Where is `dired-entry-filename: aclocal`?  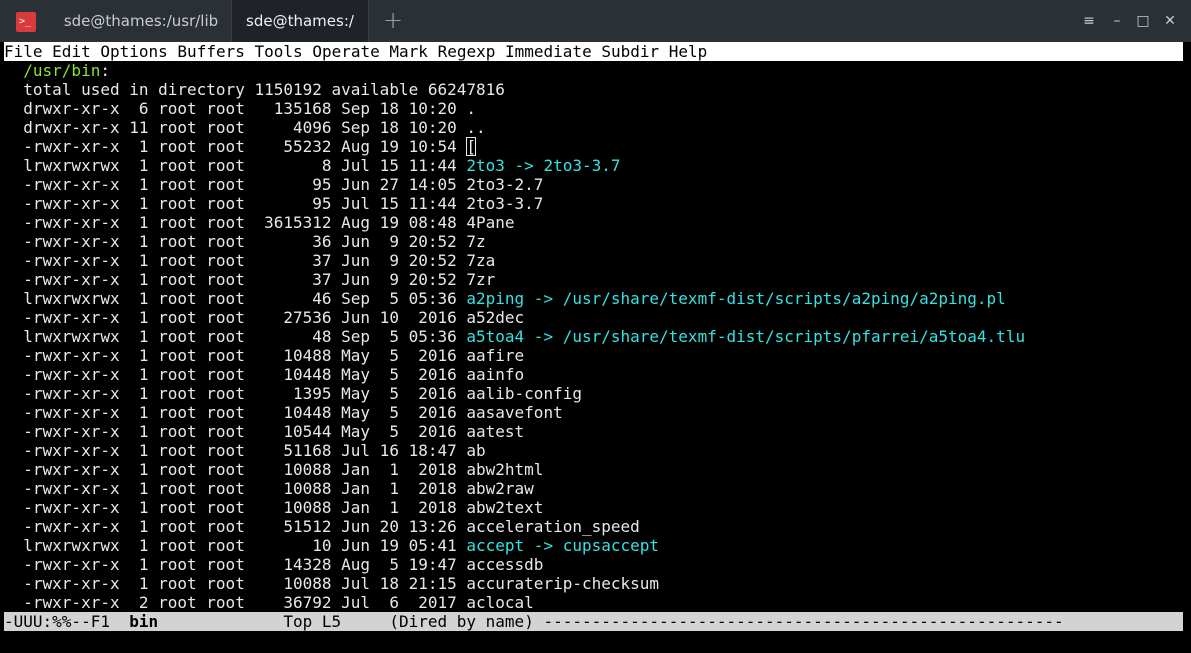 dired-entry-filename: aclocal is located at coordinates (499, 602).